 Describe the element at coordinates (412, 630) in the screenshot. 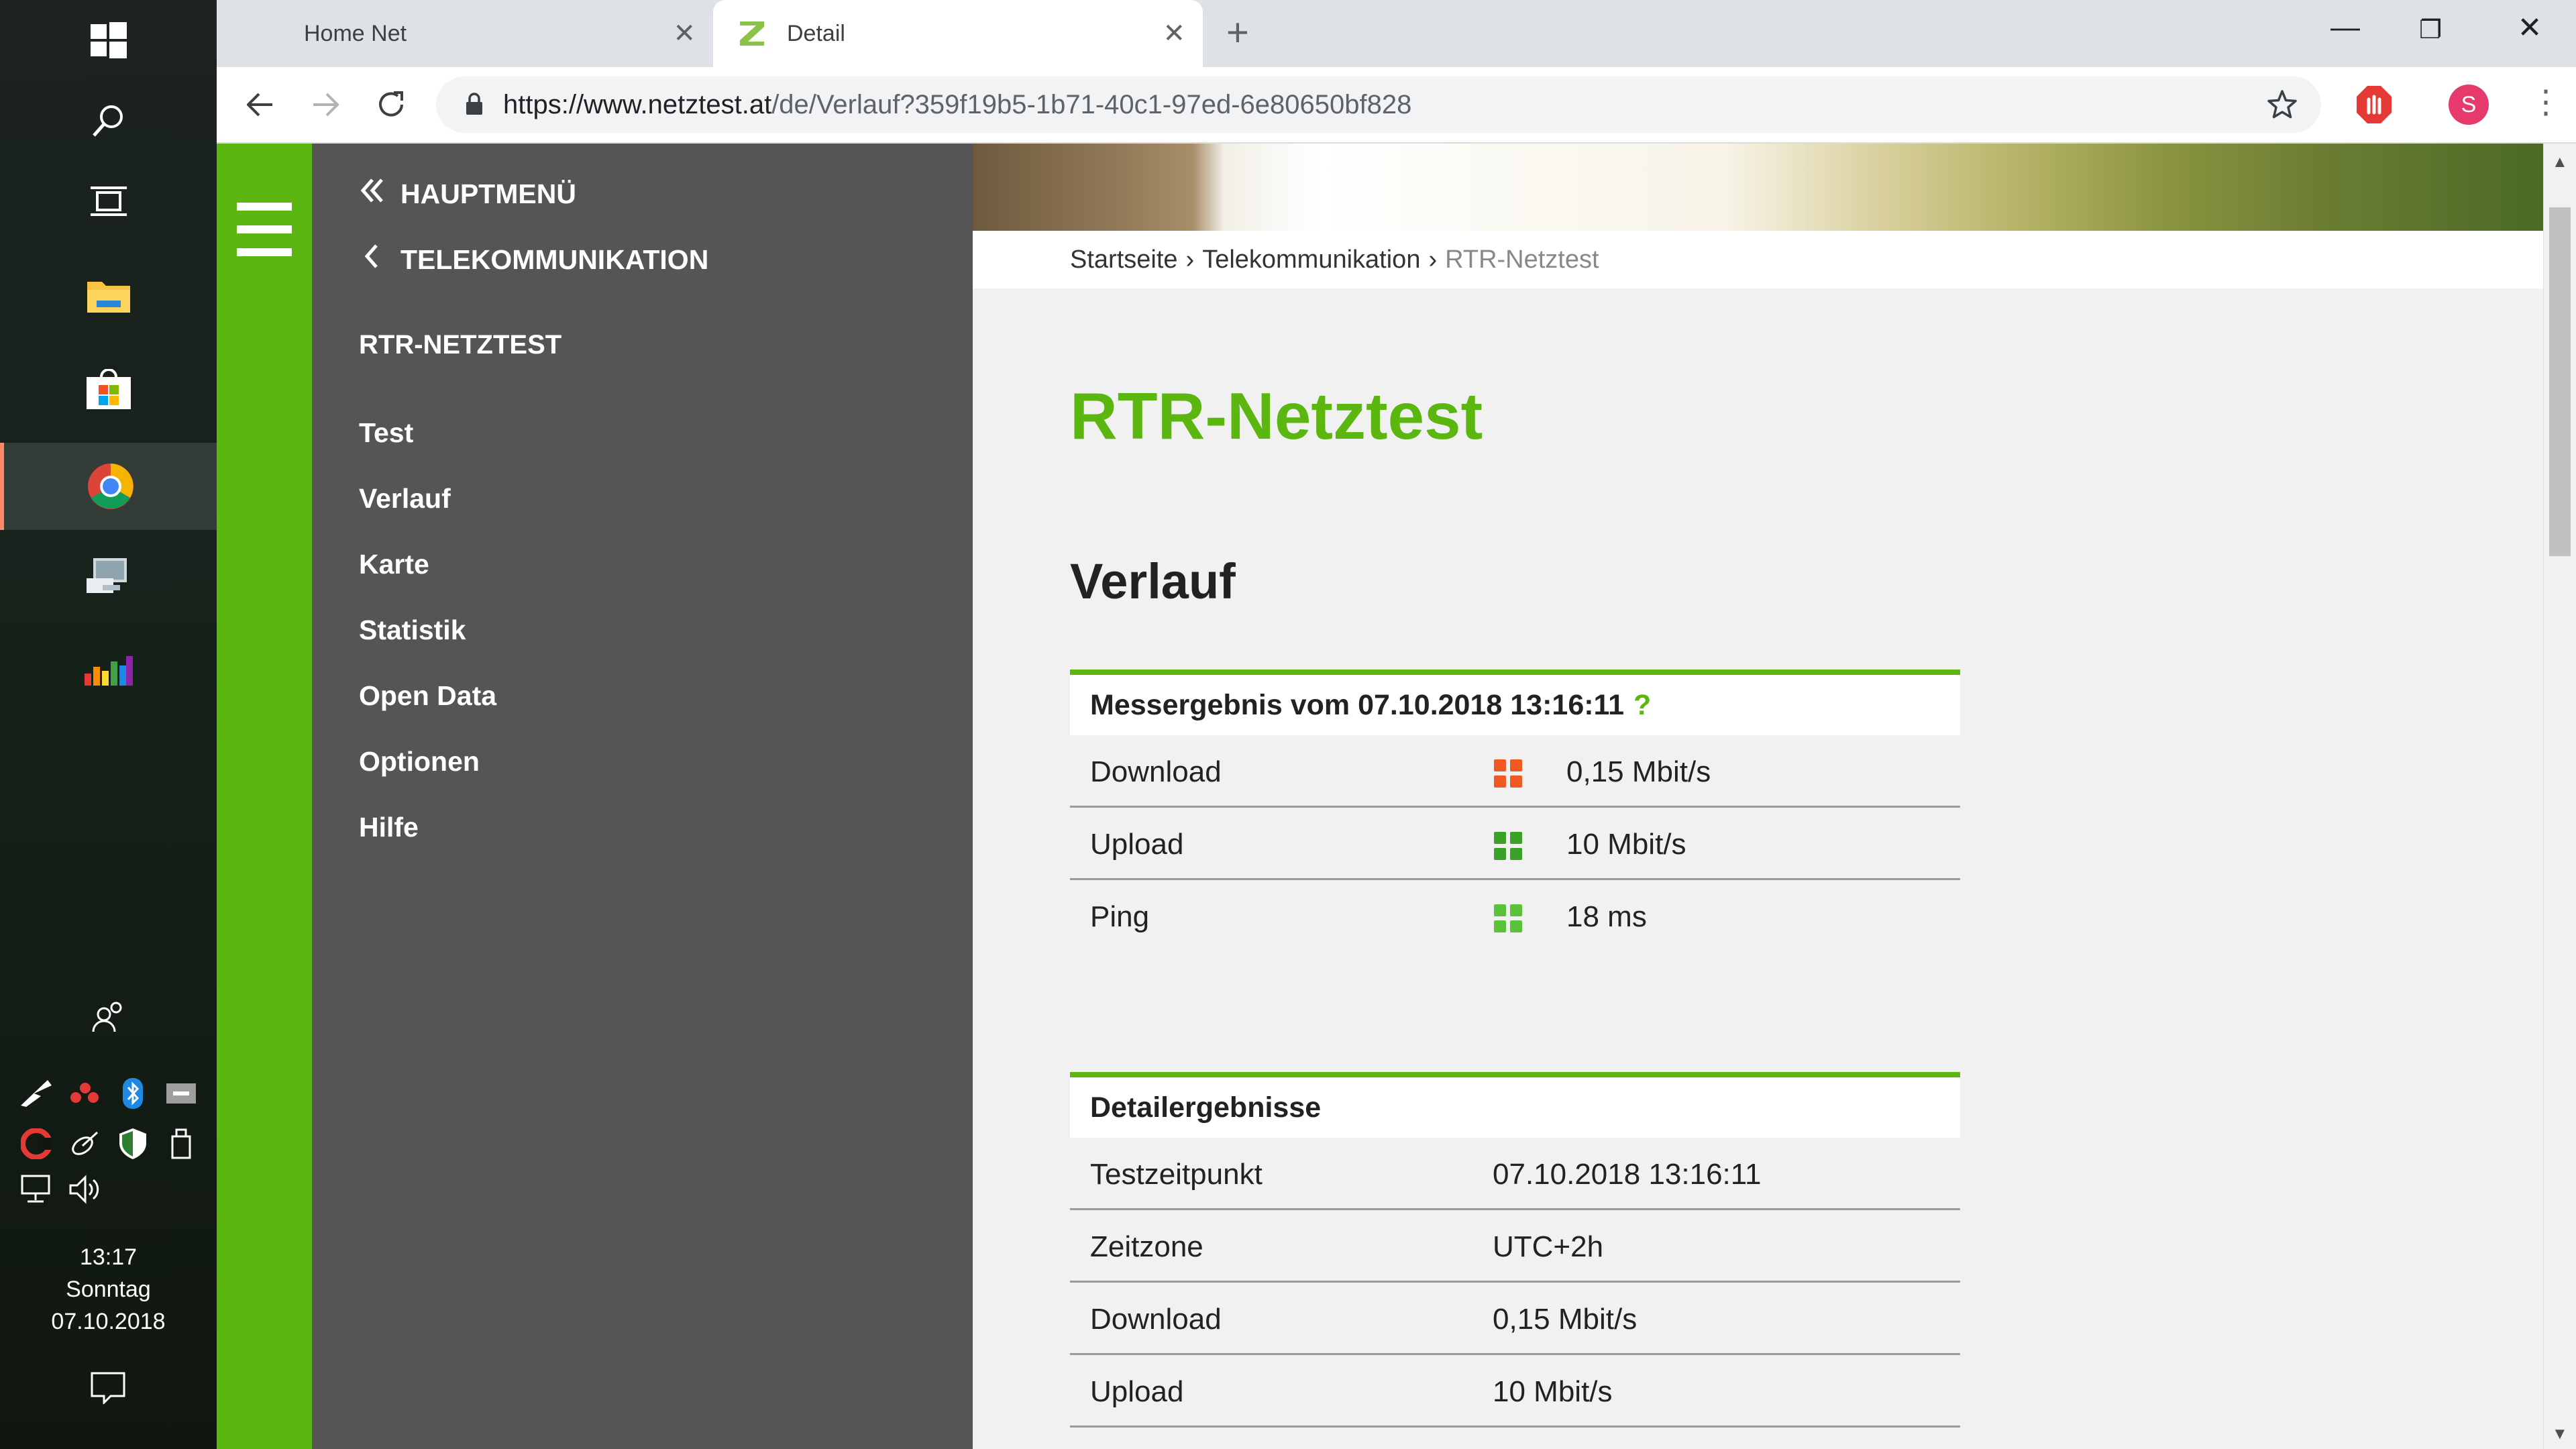

I see `sidebar-item-statistik: Statistik` at that location.